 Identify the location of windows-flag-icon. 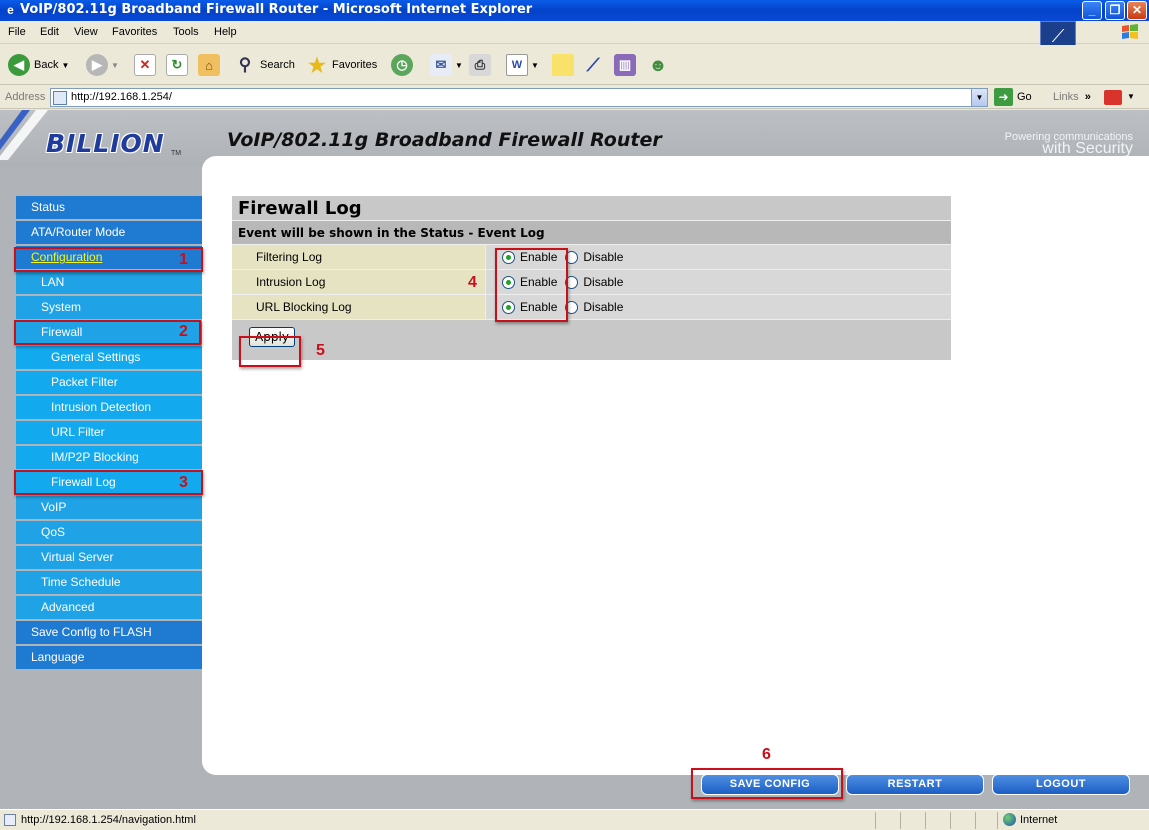
(1130, 31).